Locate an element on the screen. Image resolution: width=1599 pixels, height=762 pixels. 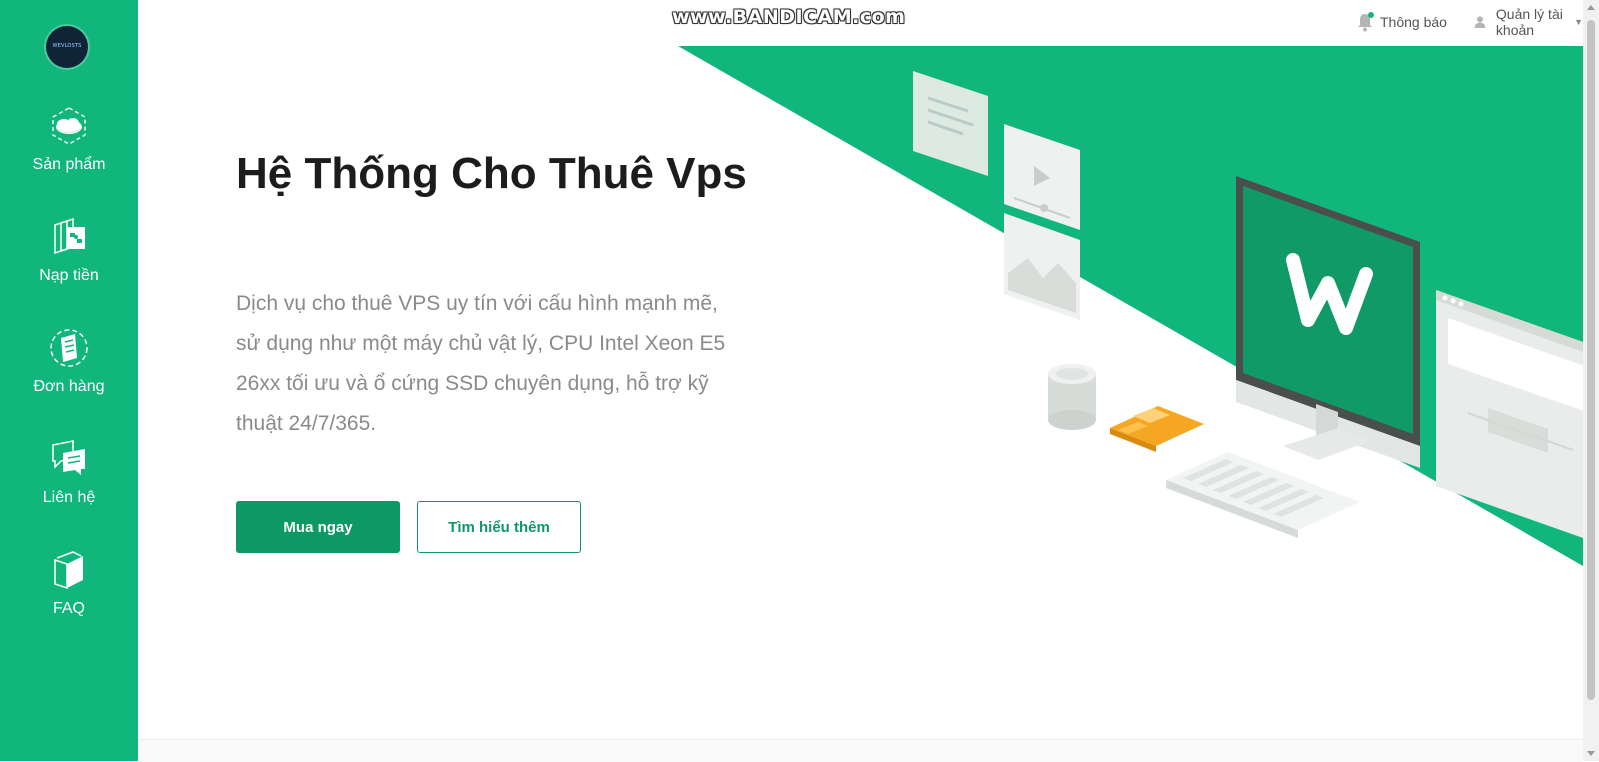
monitor-illustration is located at coordinates (1328, 322).